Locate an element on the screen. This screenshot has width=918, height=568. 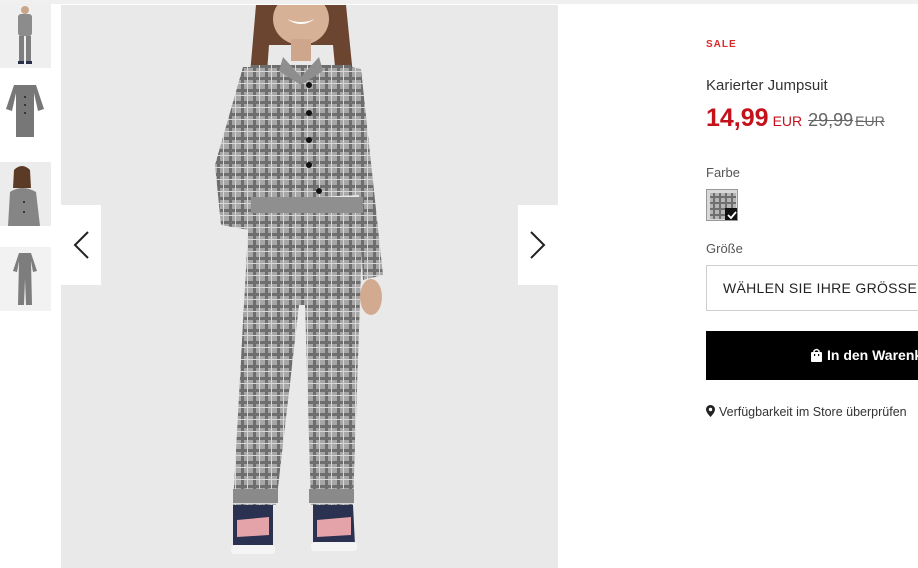
chevron-right-icon is located at coordinates (538, 245).